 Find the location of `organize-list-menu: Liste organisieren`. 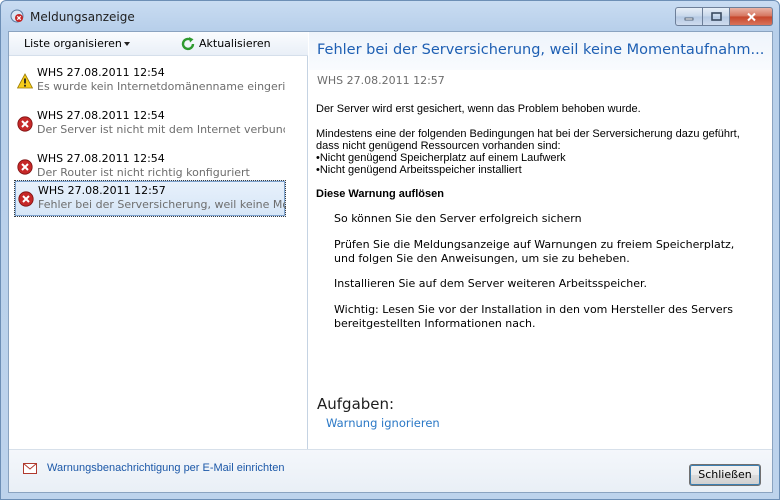

organize-list-menu: Liste organisieren is located at coordinates (73, 43).